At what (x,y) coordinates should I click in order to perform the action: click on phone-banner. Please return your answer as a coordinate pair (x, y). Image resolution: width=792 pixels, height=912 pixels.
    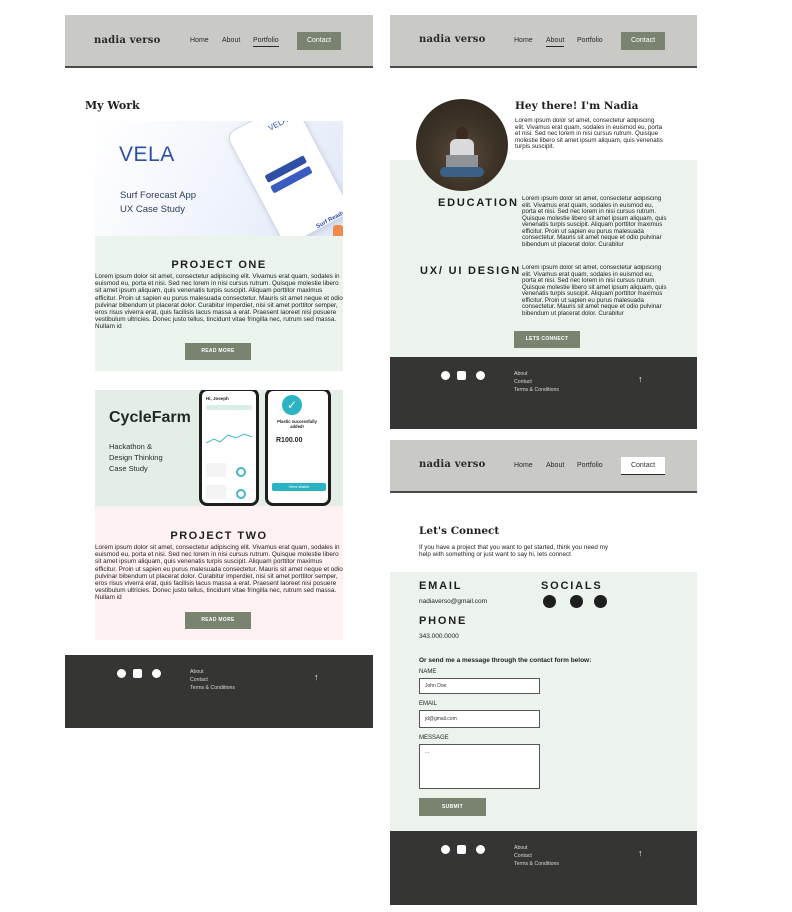
    Looking at the image, I should click on (229, 407).